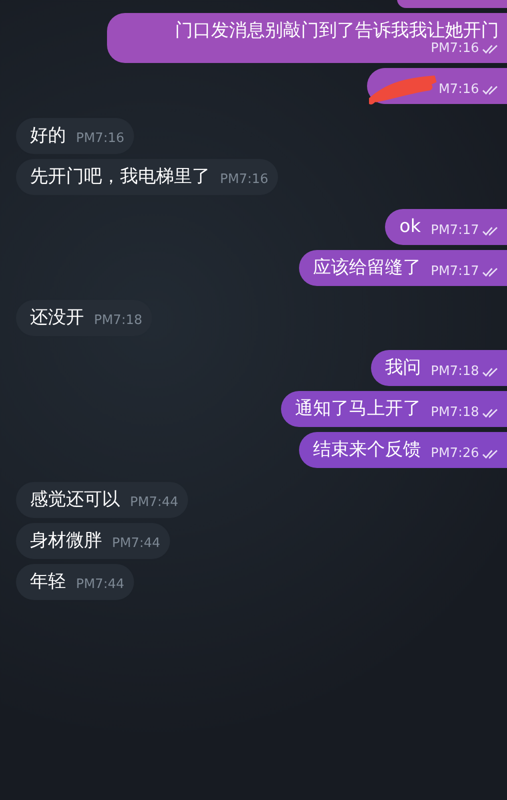  I want to click on message-text: 门口发消息别敲门到了告诉我我让她开门, so click(337, 31).